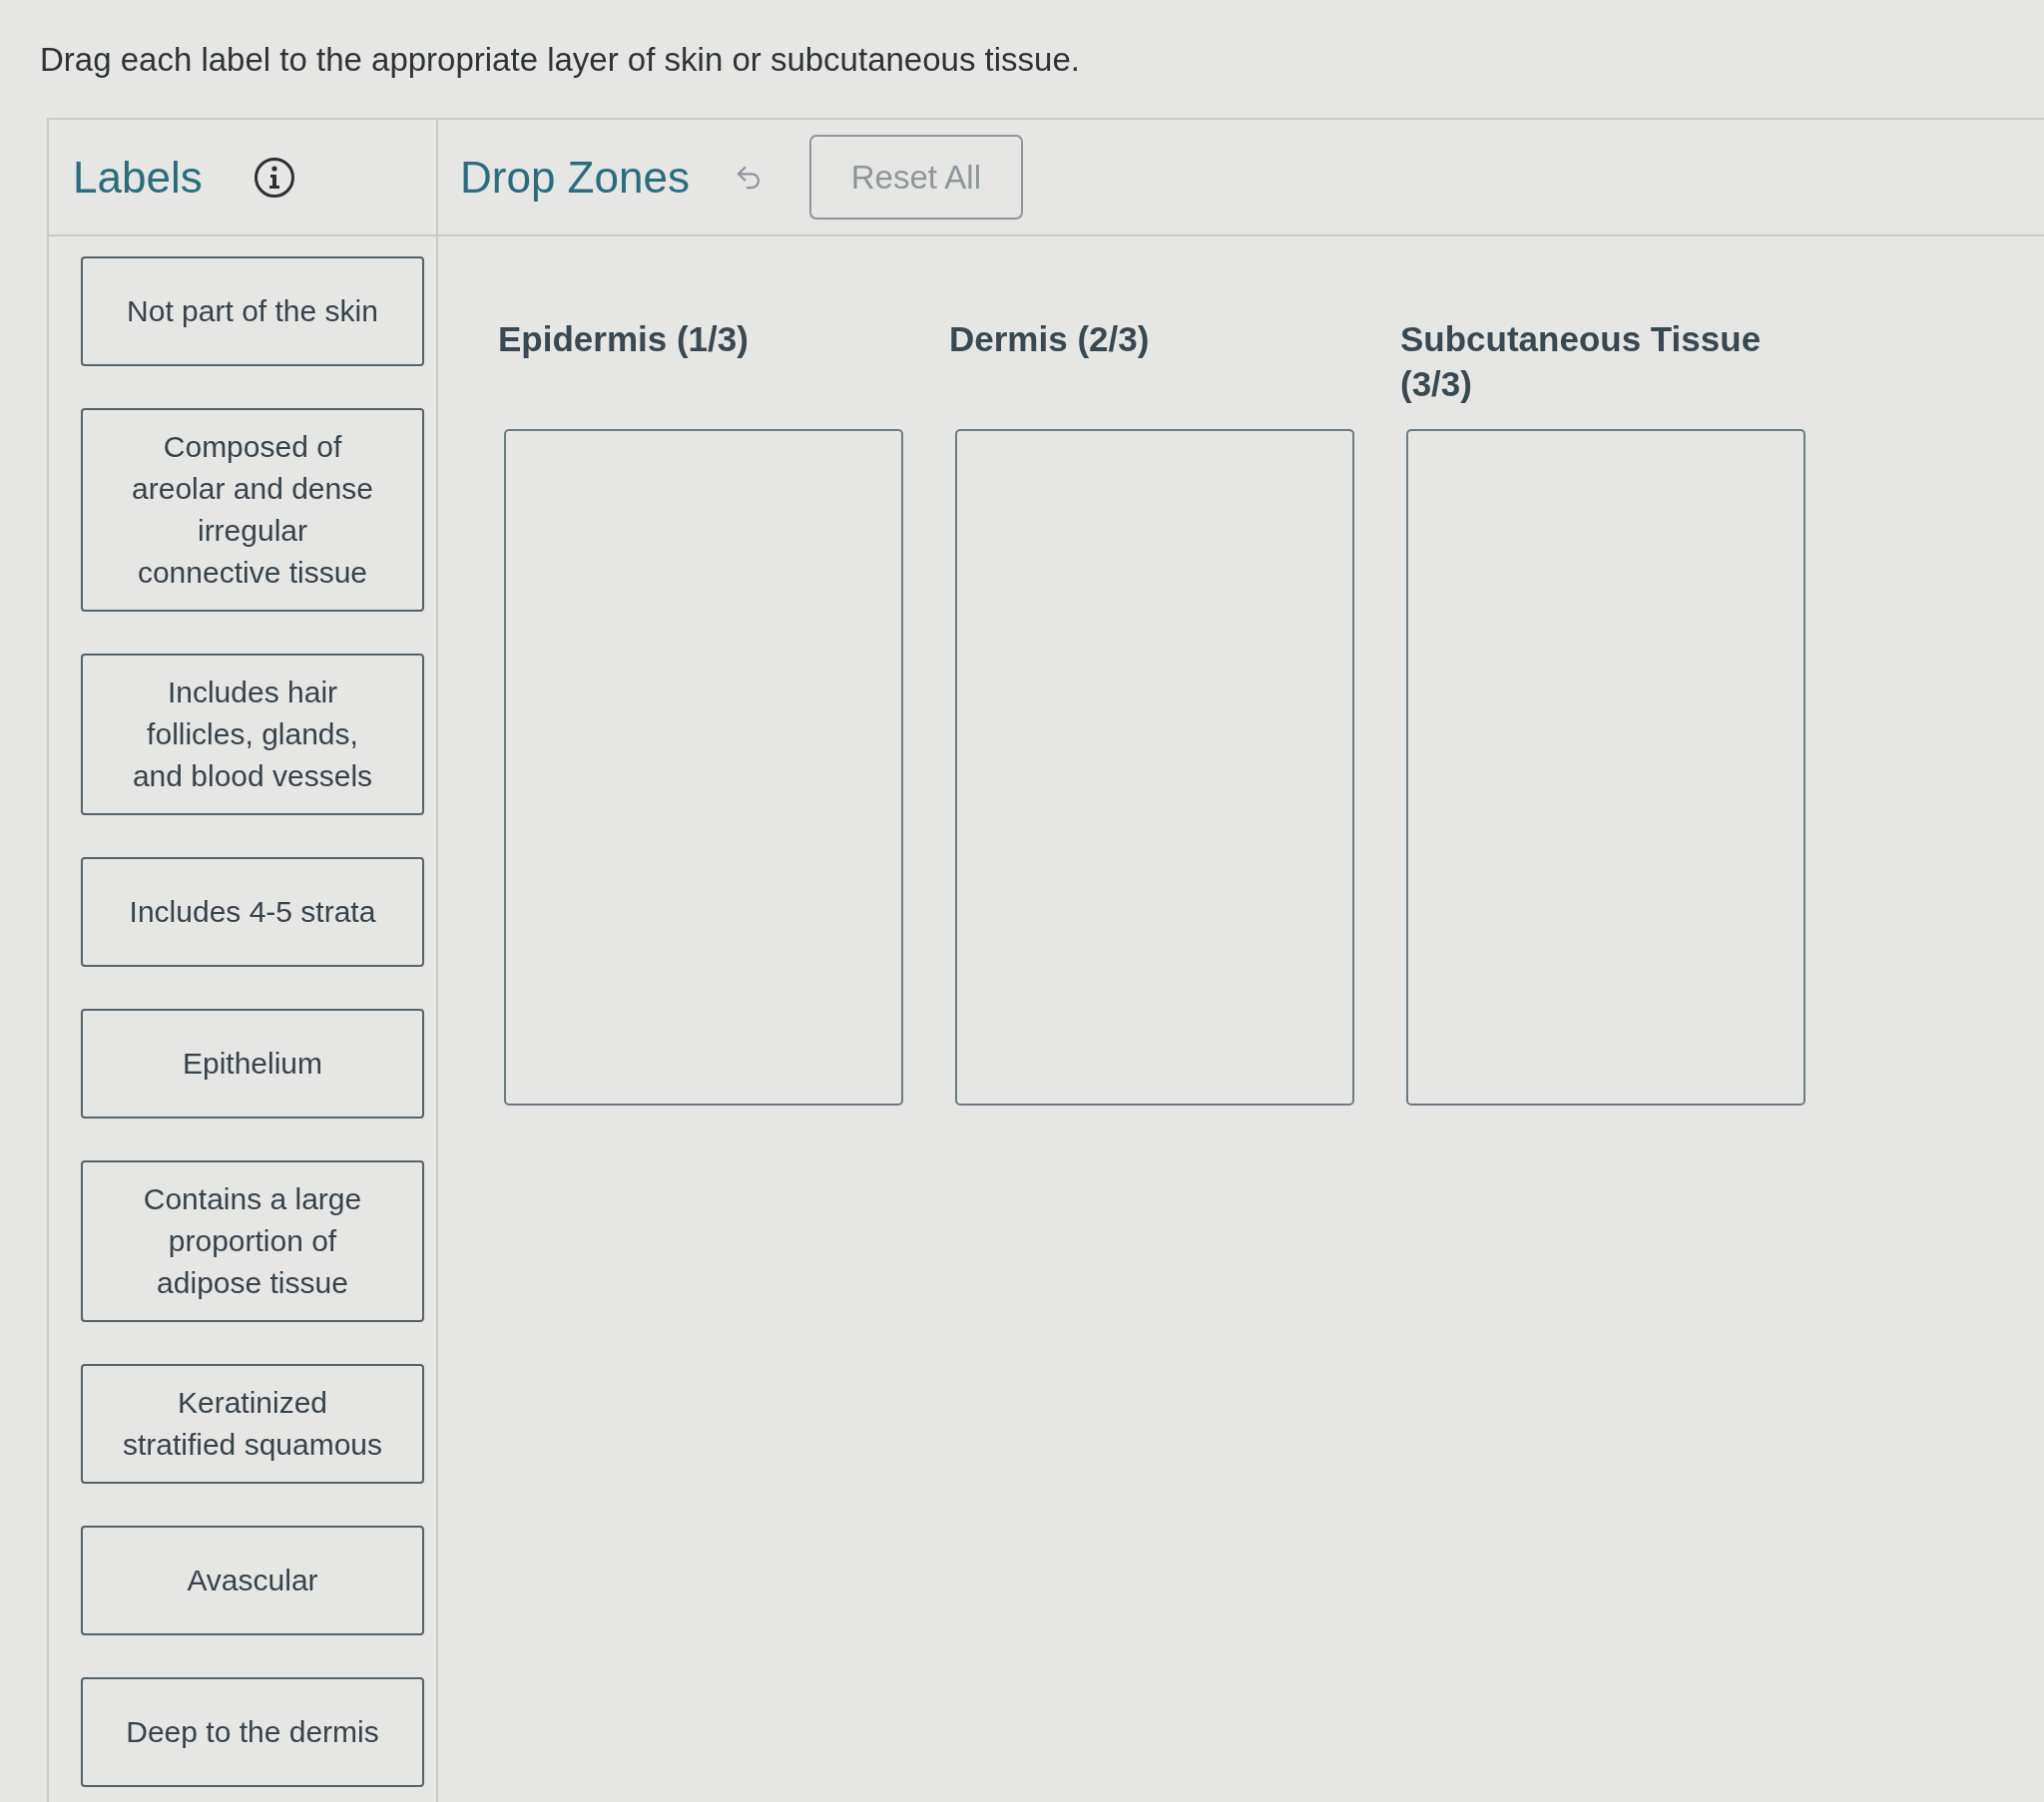  Describe the element at coordinates (252, 311) in the screenshot. I see `draggable-label: Not part of the skin` at that location.